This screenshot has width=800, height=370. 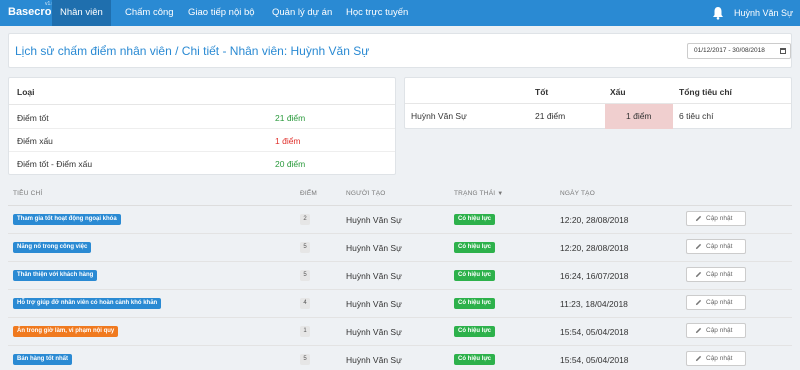 What do you see at coordinates (42, 359) in the screenshot?
I see `criteria-badge: Bán hàng tốt nhất` at bounding box center [42, 359].